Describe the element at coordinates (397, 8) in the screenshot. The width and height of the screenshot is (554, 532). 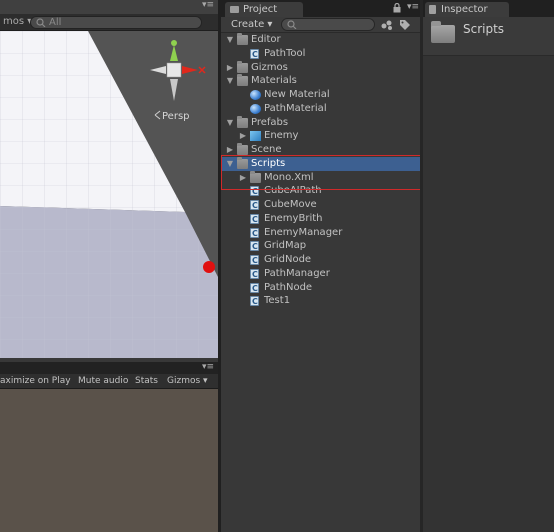
I see `lock-icon` at that location.